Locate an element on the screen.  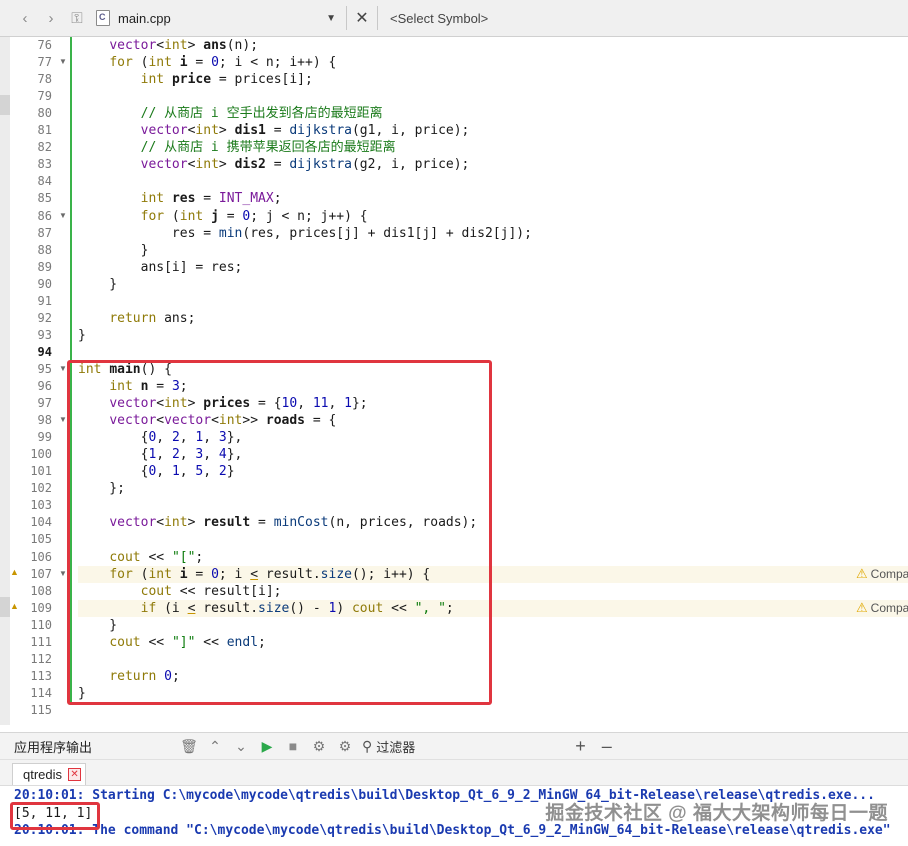
code-line: 84 is located at coordinates (454, 181).